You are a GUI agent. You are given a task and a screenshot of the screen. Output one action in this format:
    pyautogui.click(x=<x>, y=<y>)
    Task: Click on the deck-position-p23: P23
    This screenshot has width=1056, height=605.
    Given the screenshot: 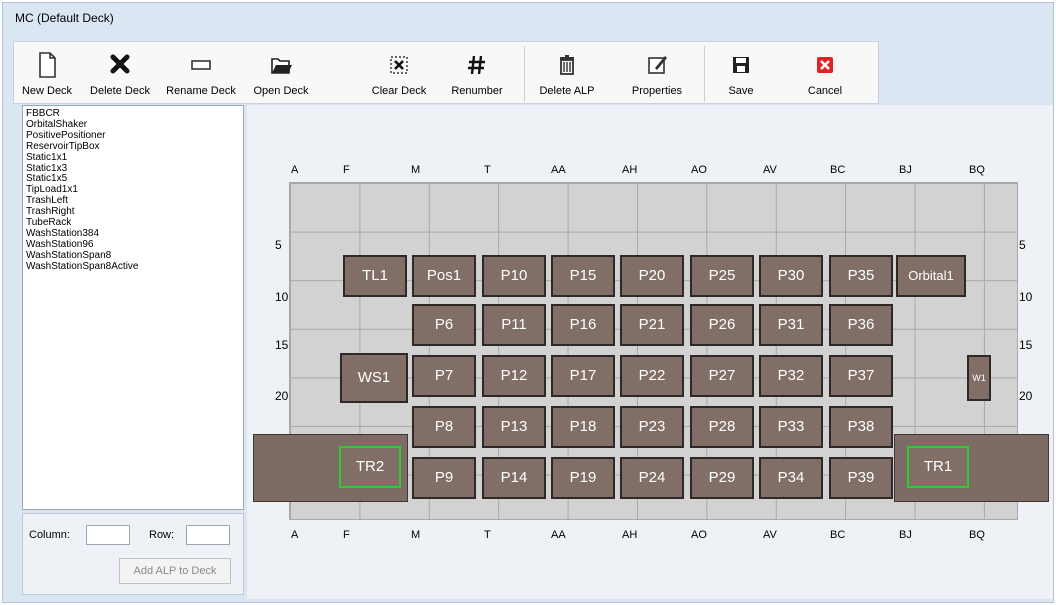 What is the action you would take?
    pyautogui.click(x=652, y=427)
    